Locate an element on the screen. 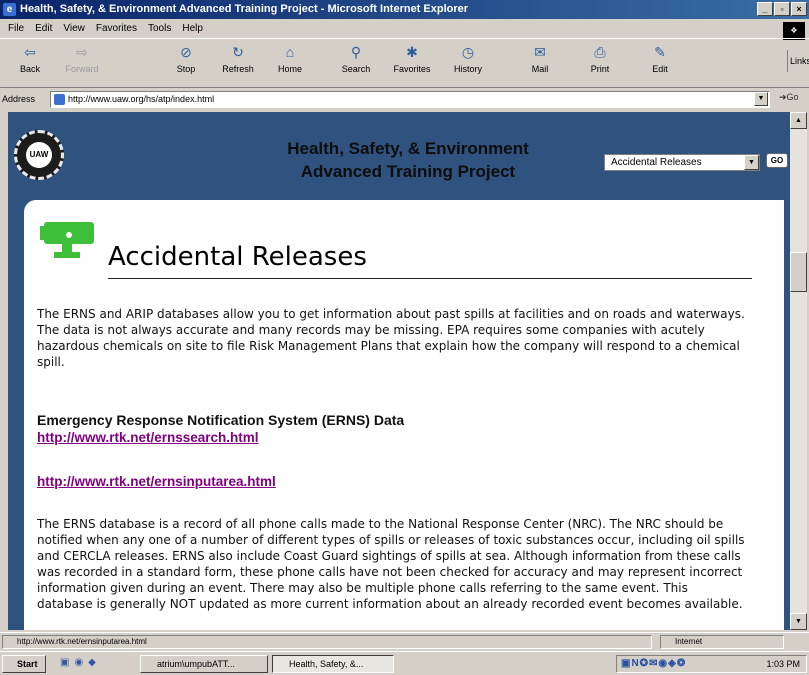  history-icon: ◷ is located at coordinates (468, 52).